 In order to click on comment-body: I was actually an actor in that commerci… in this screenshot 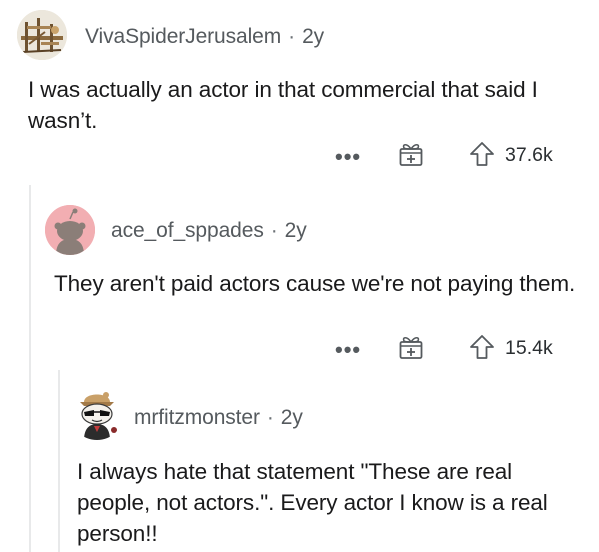, I will do `click(283, 105)`.